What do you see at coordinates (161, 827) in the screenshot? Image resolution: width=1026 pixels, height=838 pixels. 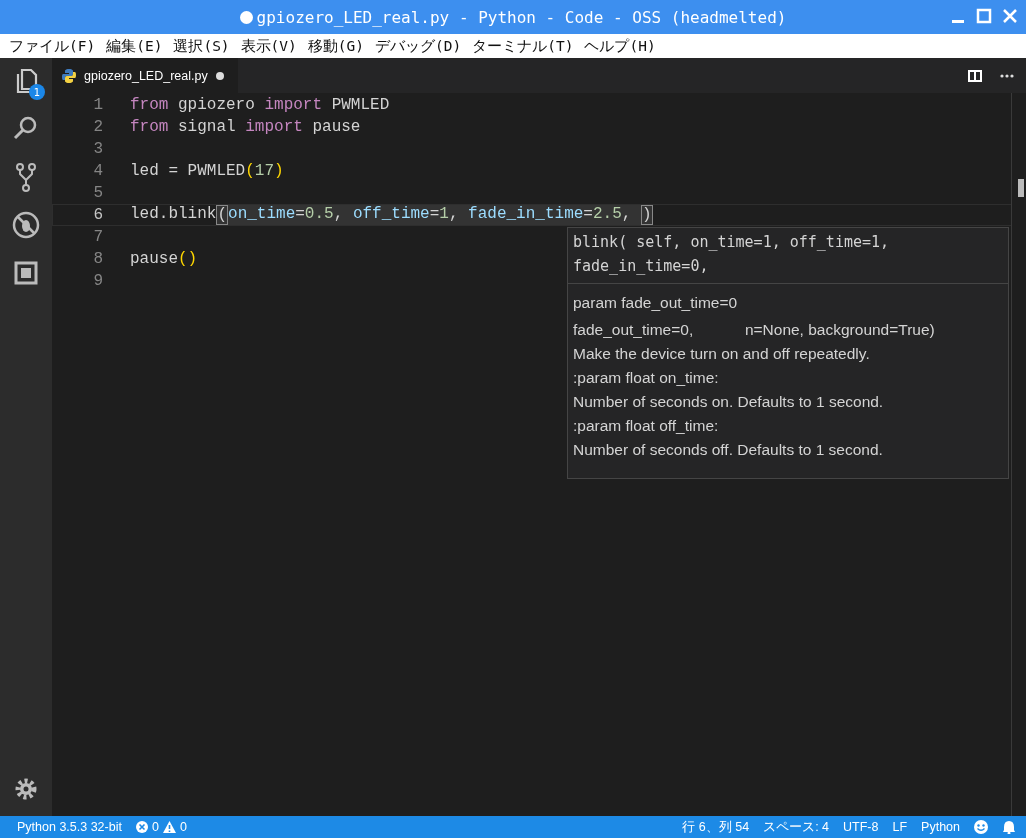 I see `problems-item: 0 0` at bounding box center [161, 827].